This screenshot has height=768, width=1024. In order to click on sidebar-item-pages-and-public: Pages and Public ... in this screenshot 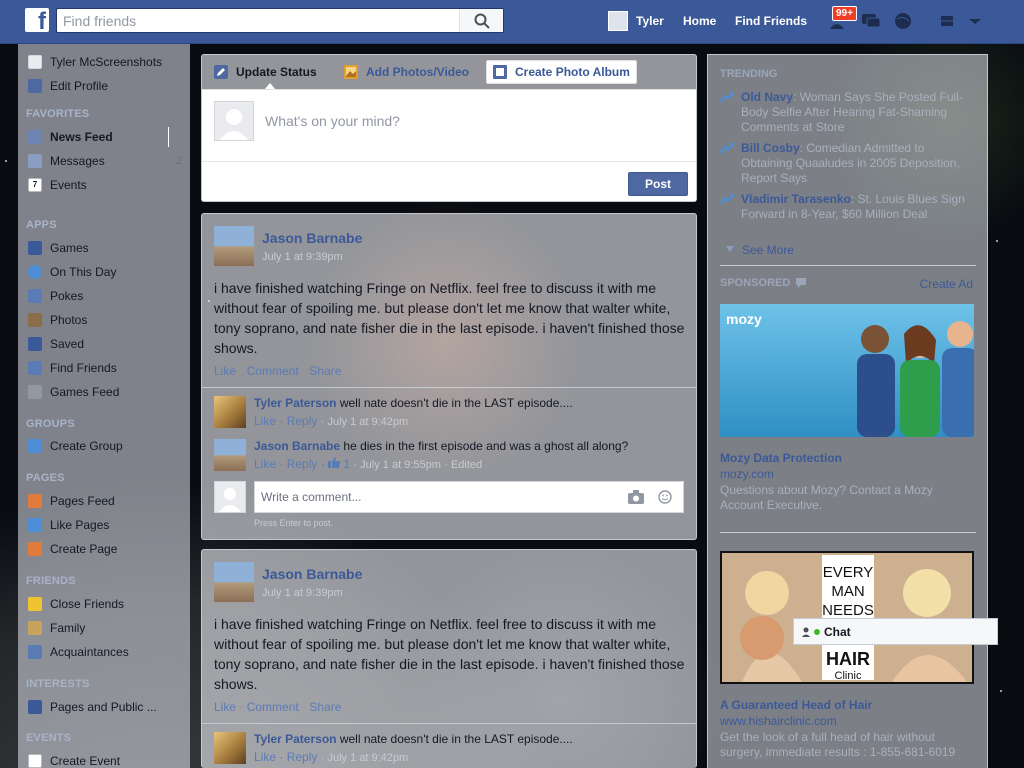, I will do `click(107, 707)`.